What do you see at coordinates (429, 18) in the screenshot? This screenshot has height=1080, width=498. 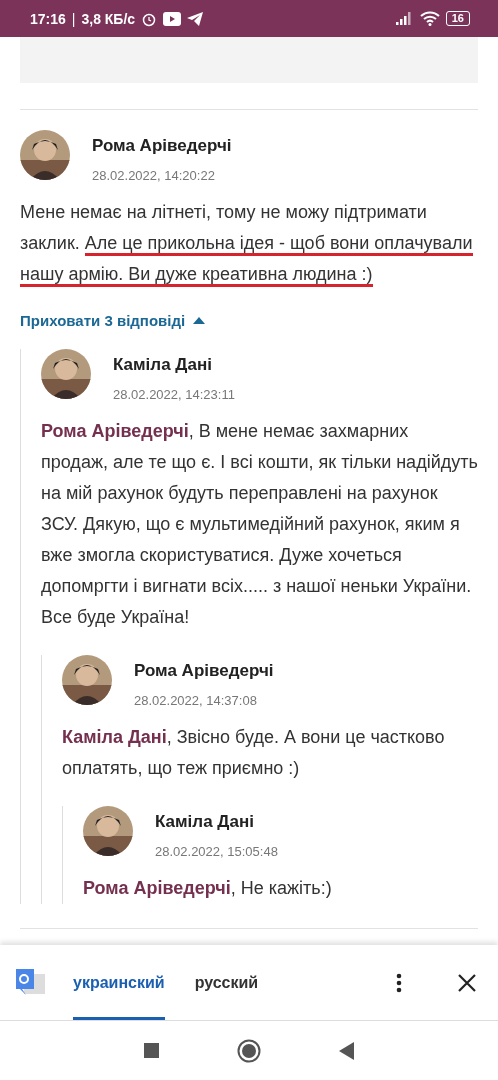 I see `wifi-icon` at bounding box center [429, 18].